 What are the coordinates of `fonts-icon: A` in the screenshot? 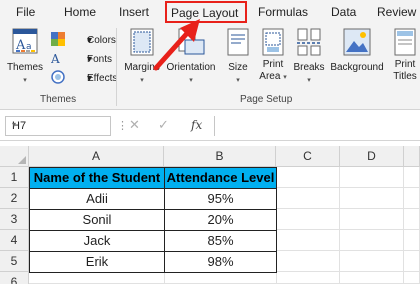 It's located at (55, 58).